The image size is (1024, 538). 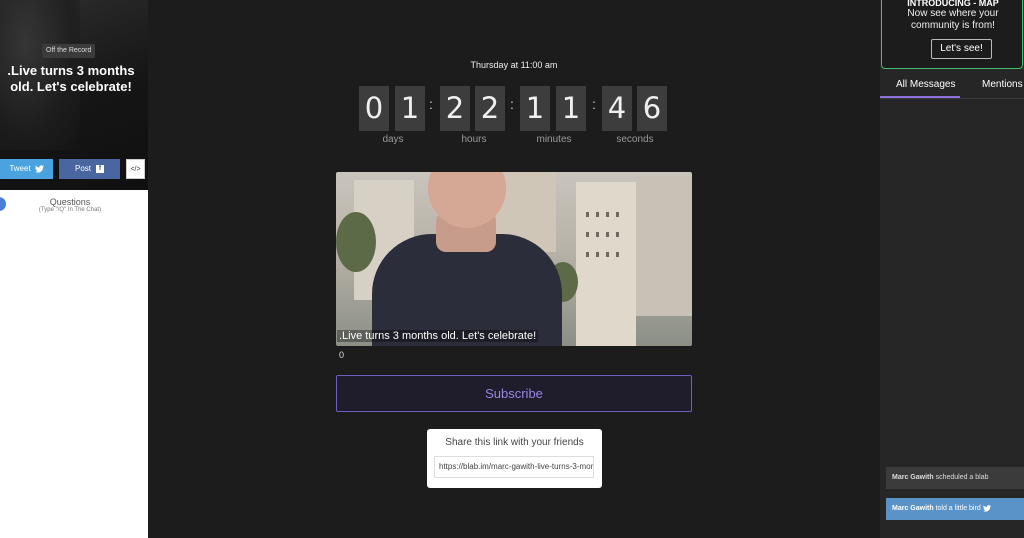 What do you see at coordinates (100, 169) in the screenshot?
I see `facebook-icon: f` at bounding box center [100, 169].